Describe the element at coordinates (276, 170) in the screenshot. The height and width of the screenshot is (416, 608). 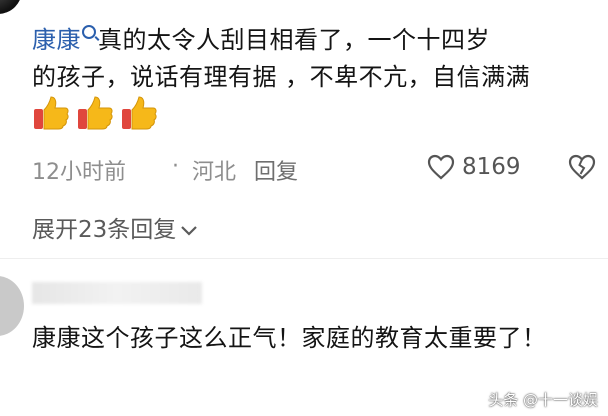
I see `reply-button: 回复` at that location.